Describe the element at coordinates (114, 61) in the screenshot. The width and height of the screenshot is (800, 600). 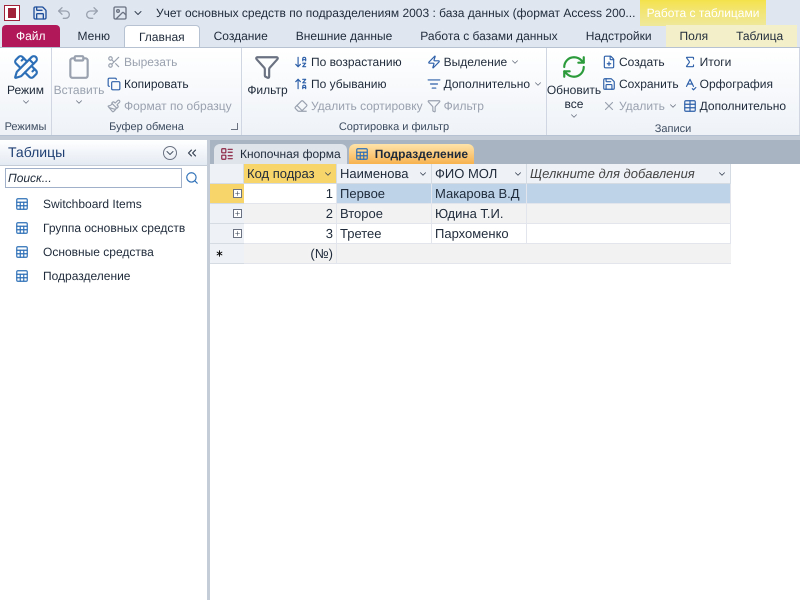
I see `scissors-icon` at that location.